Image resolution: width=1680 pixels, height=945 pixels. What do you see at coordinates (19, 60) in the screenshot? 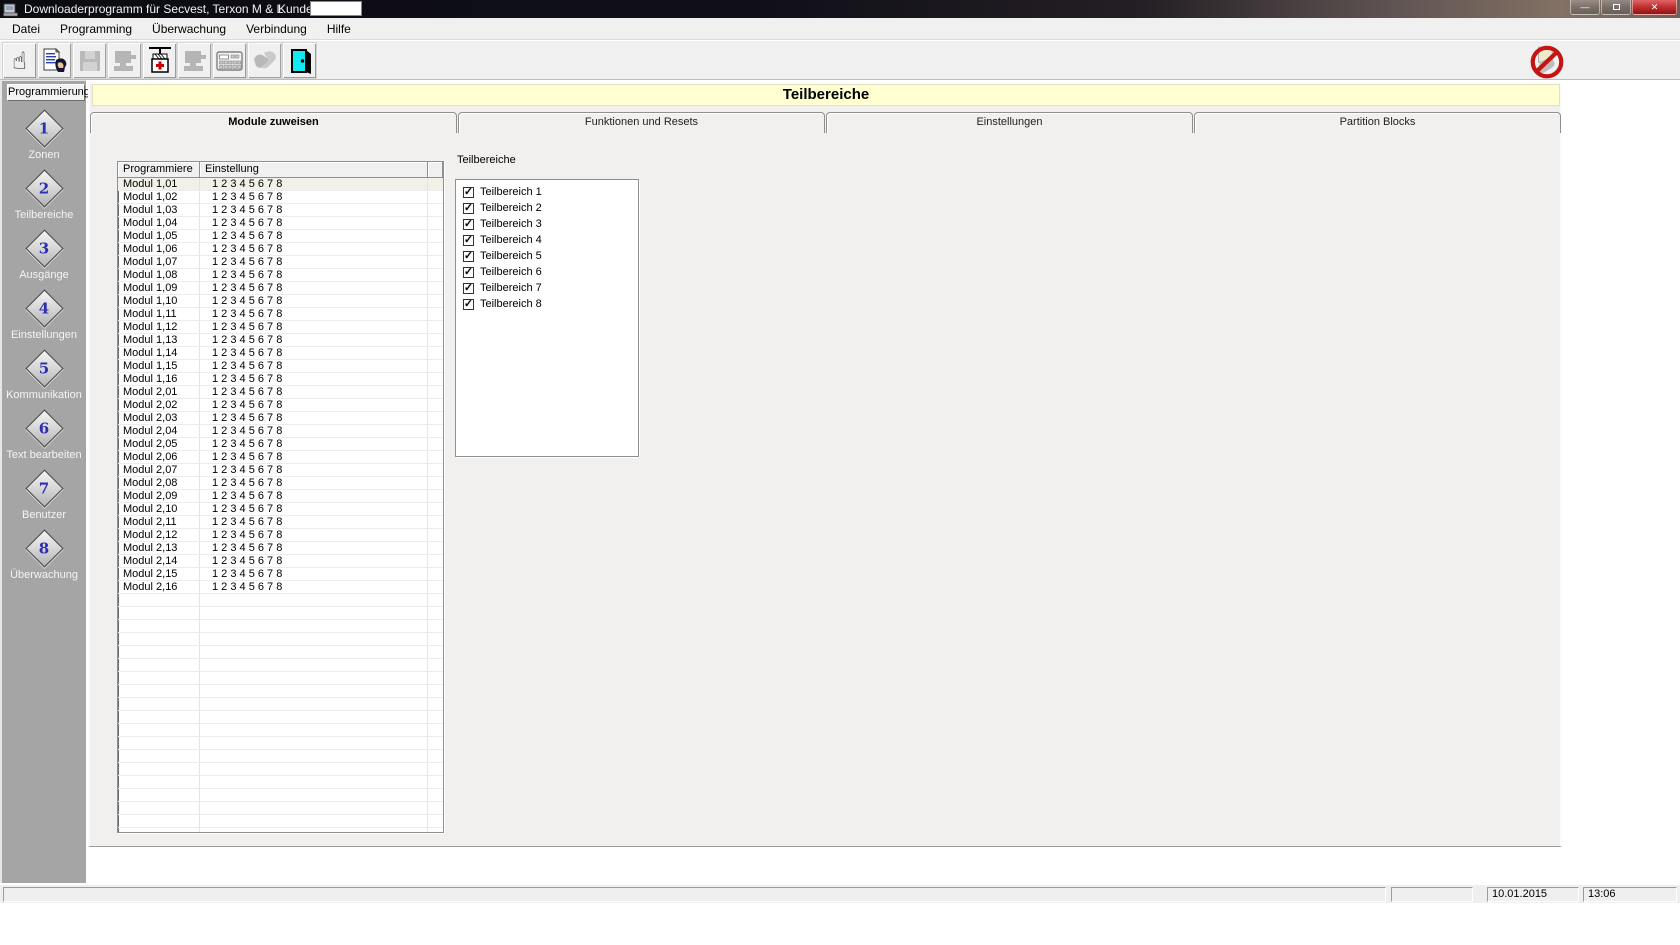
I see `toolbar-hand-pointer-button: ☝` at bounding box center [19, 60].